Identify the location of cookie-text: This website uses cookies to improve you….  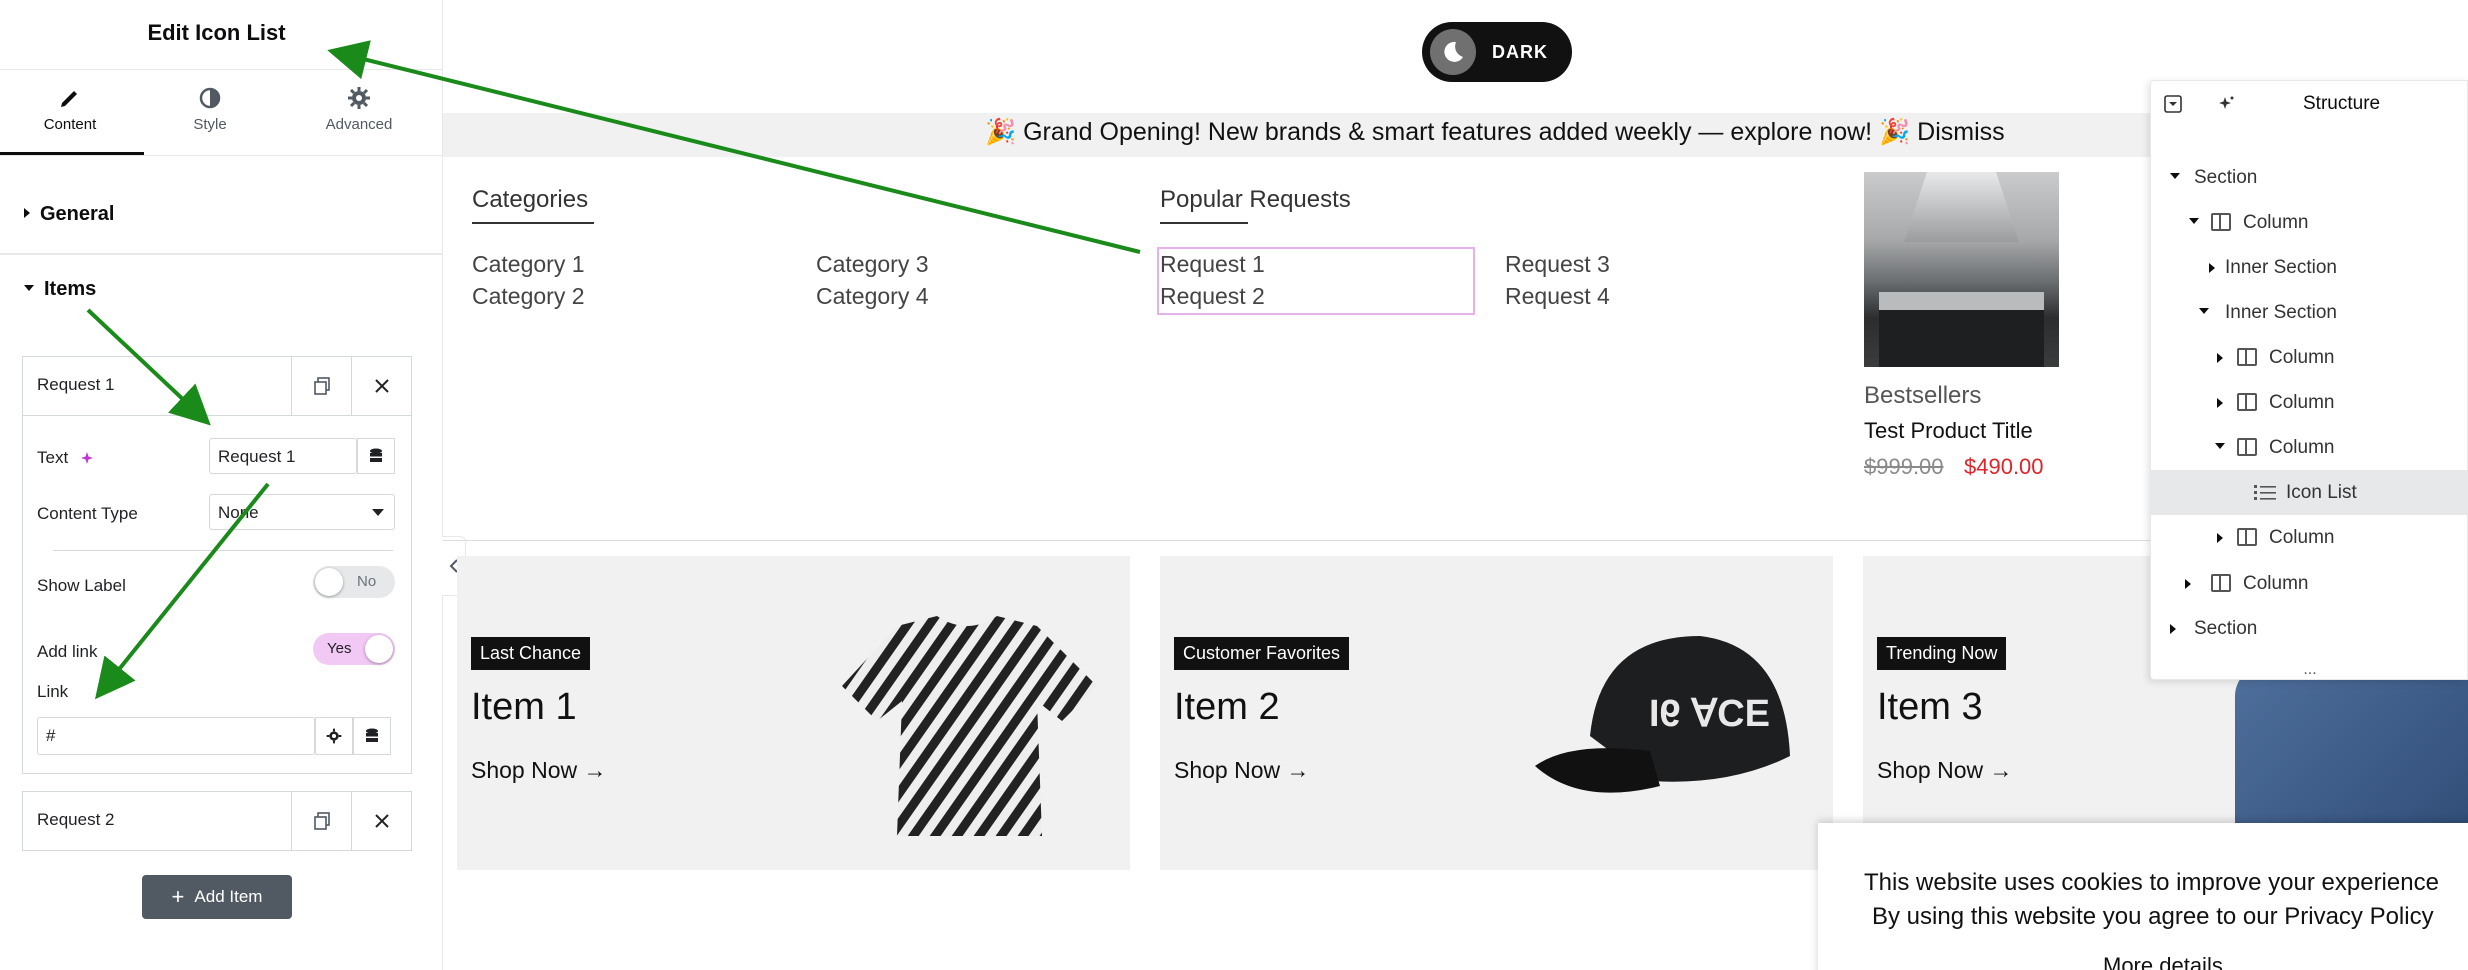
(2151, 882).